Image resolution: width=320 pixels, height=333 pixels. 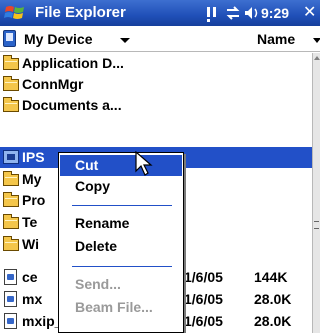 What do you see at coordinates (252, 13) in the screenshot?
I see `volume-icon` at bounding box center [252, 13].